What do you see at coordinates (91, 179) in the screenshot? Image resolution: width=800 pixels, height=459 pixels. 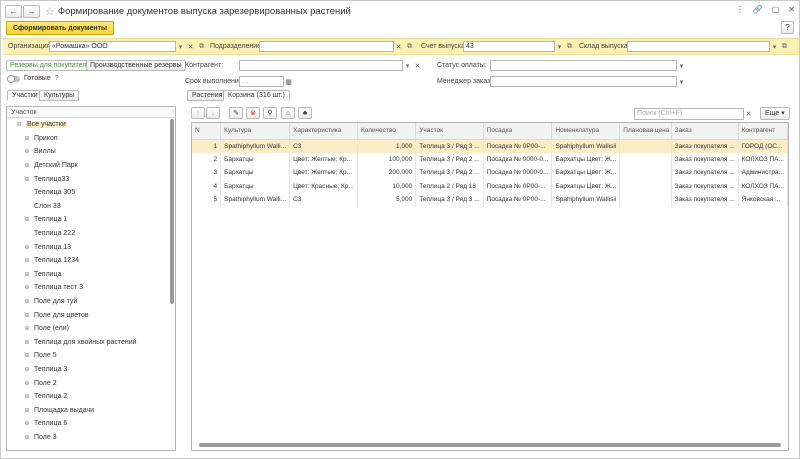 I see `tree-node: ⊕ Теплица33` at bounding box center [91, 179].